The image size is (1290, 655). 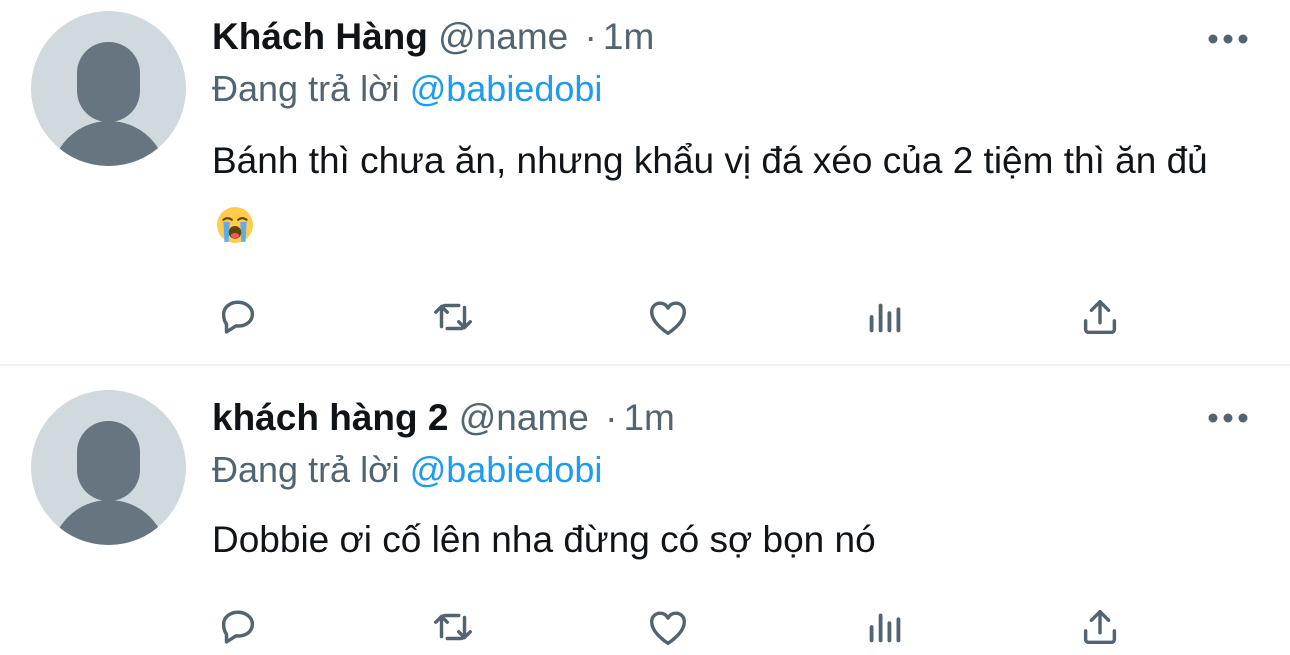 What do you see at coordinates (433, 37) in the screenshot?
I see `tweet-header: Khách Hàng @name · 1m` at bounding box center [433, 37].